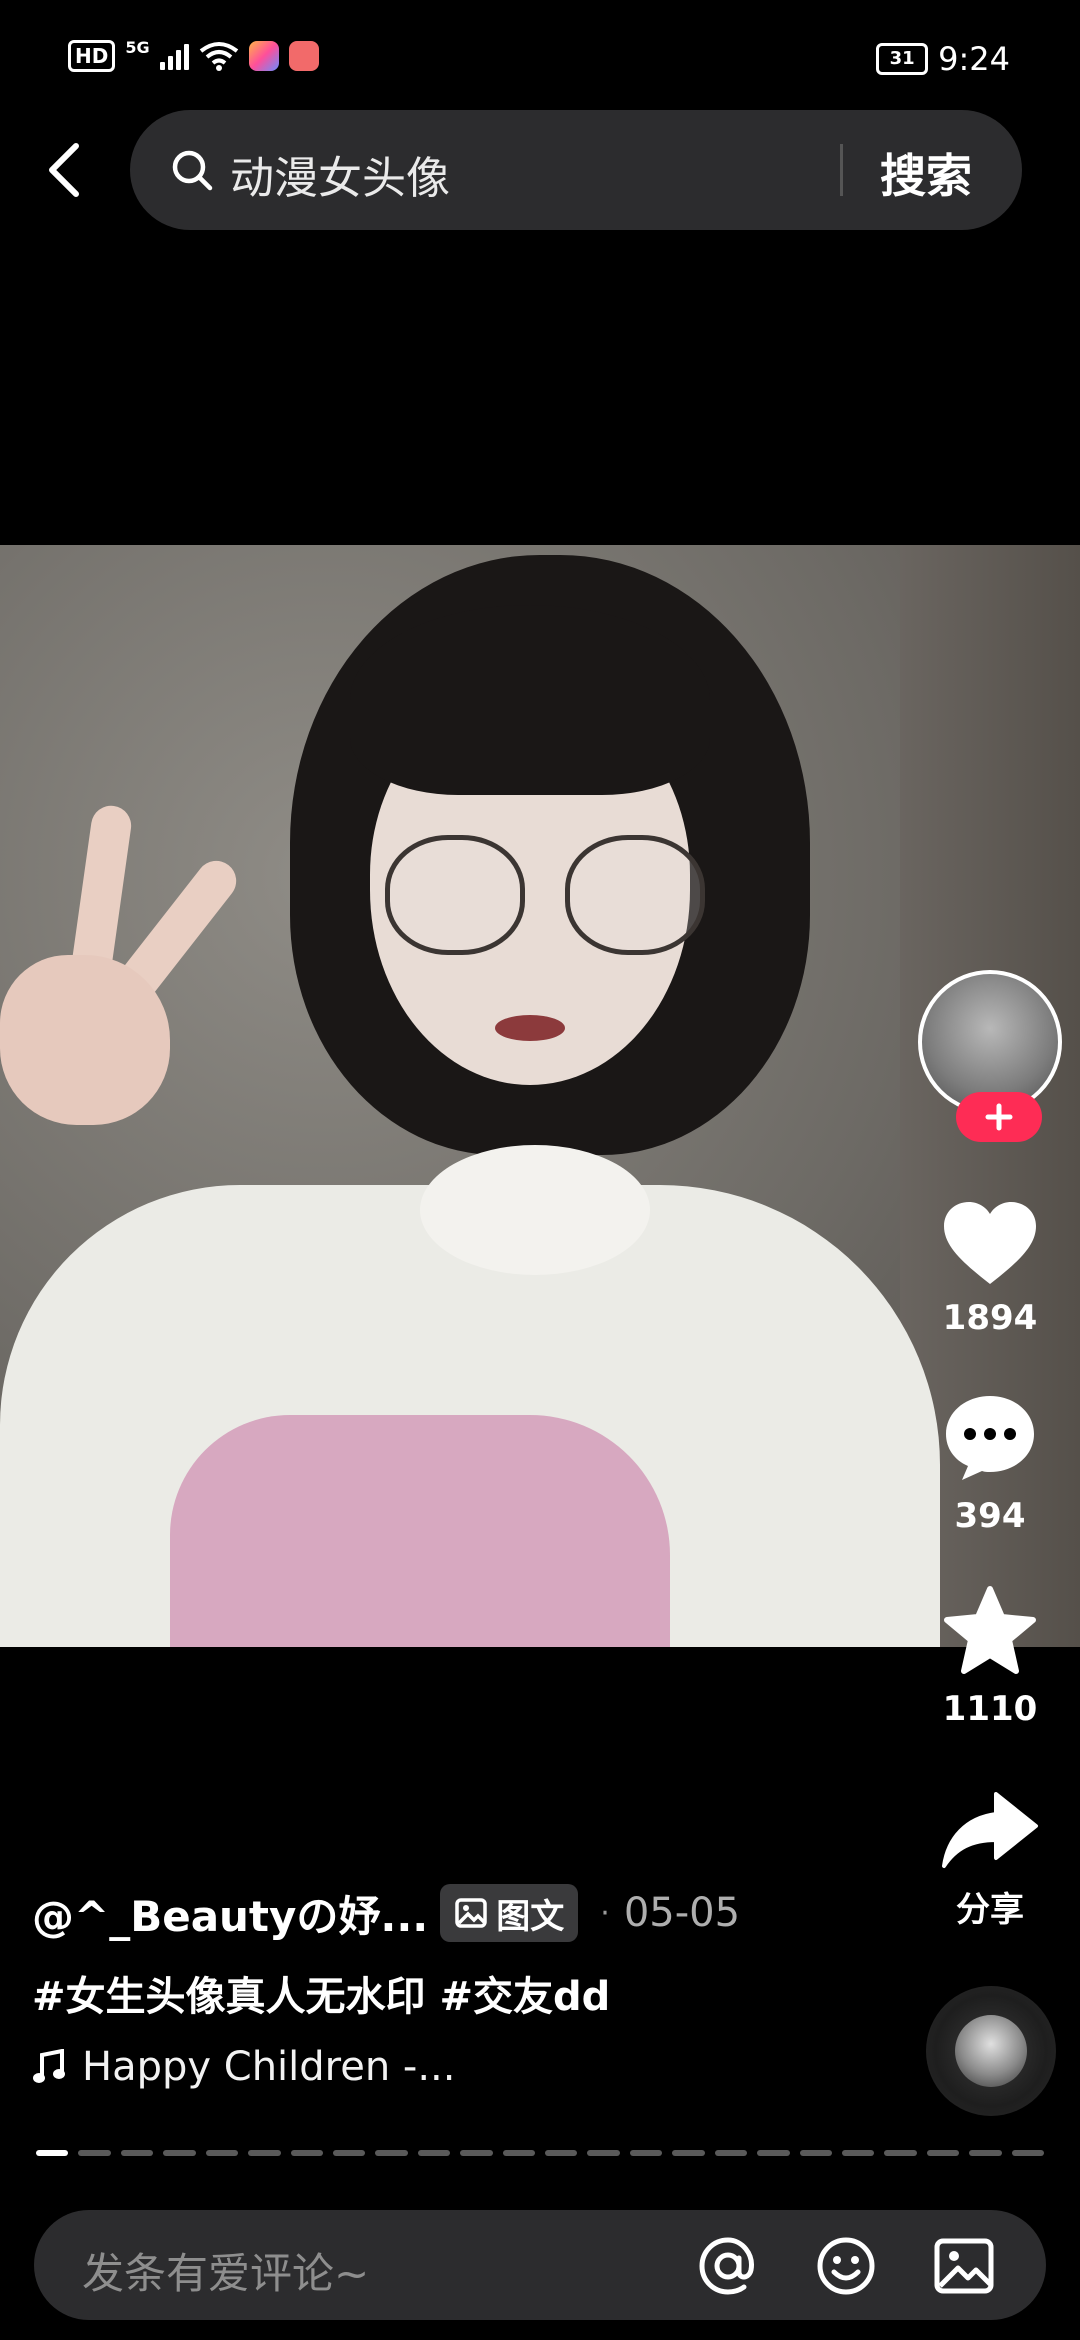 This screenshot has width=1080, height=2340. I want to click on follow-button, so click(999, 1117).